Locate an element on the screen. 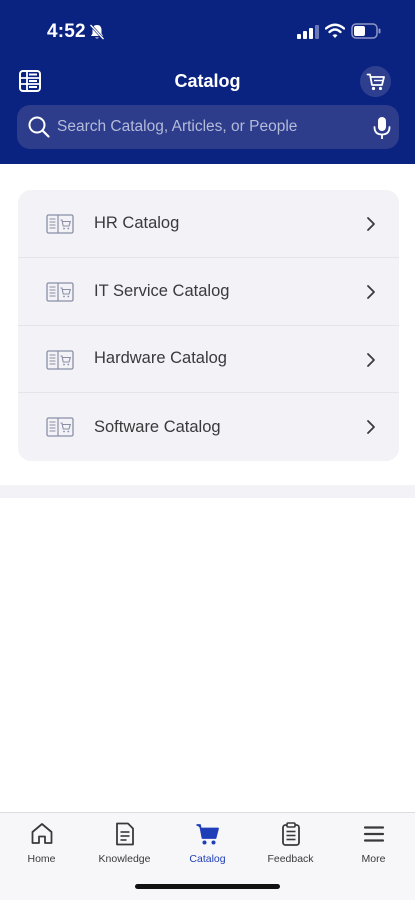 The height and width of the screenshot is (900, 415). catalog-item-it-service: IT Service Catalog is located at coordinates (208, 292).